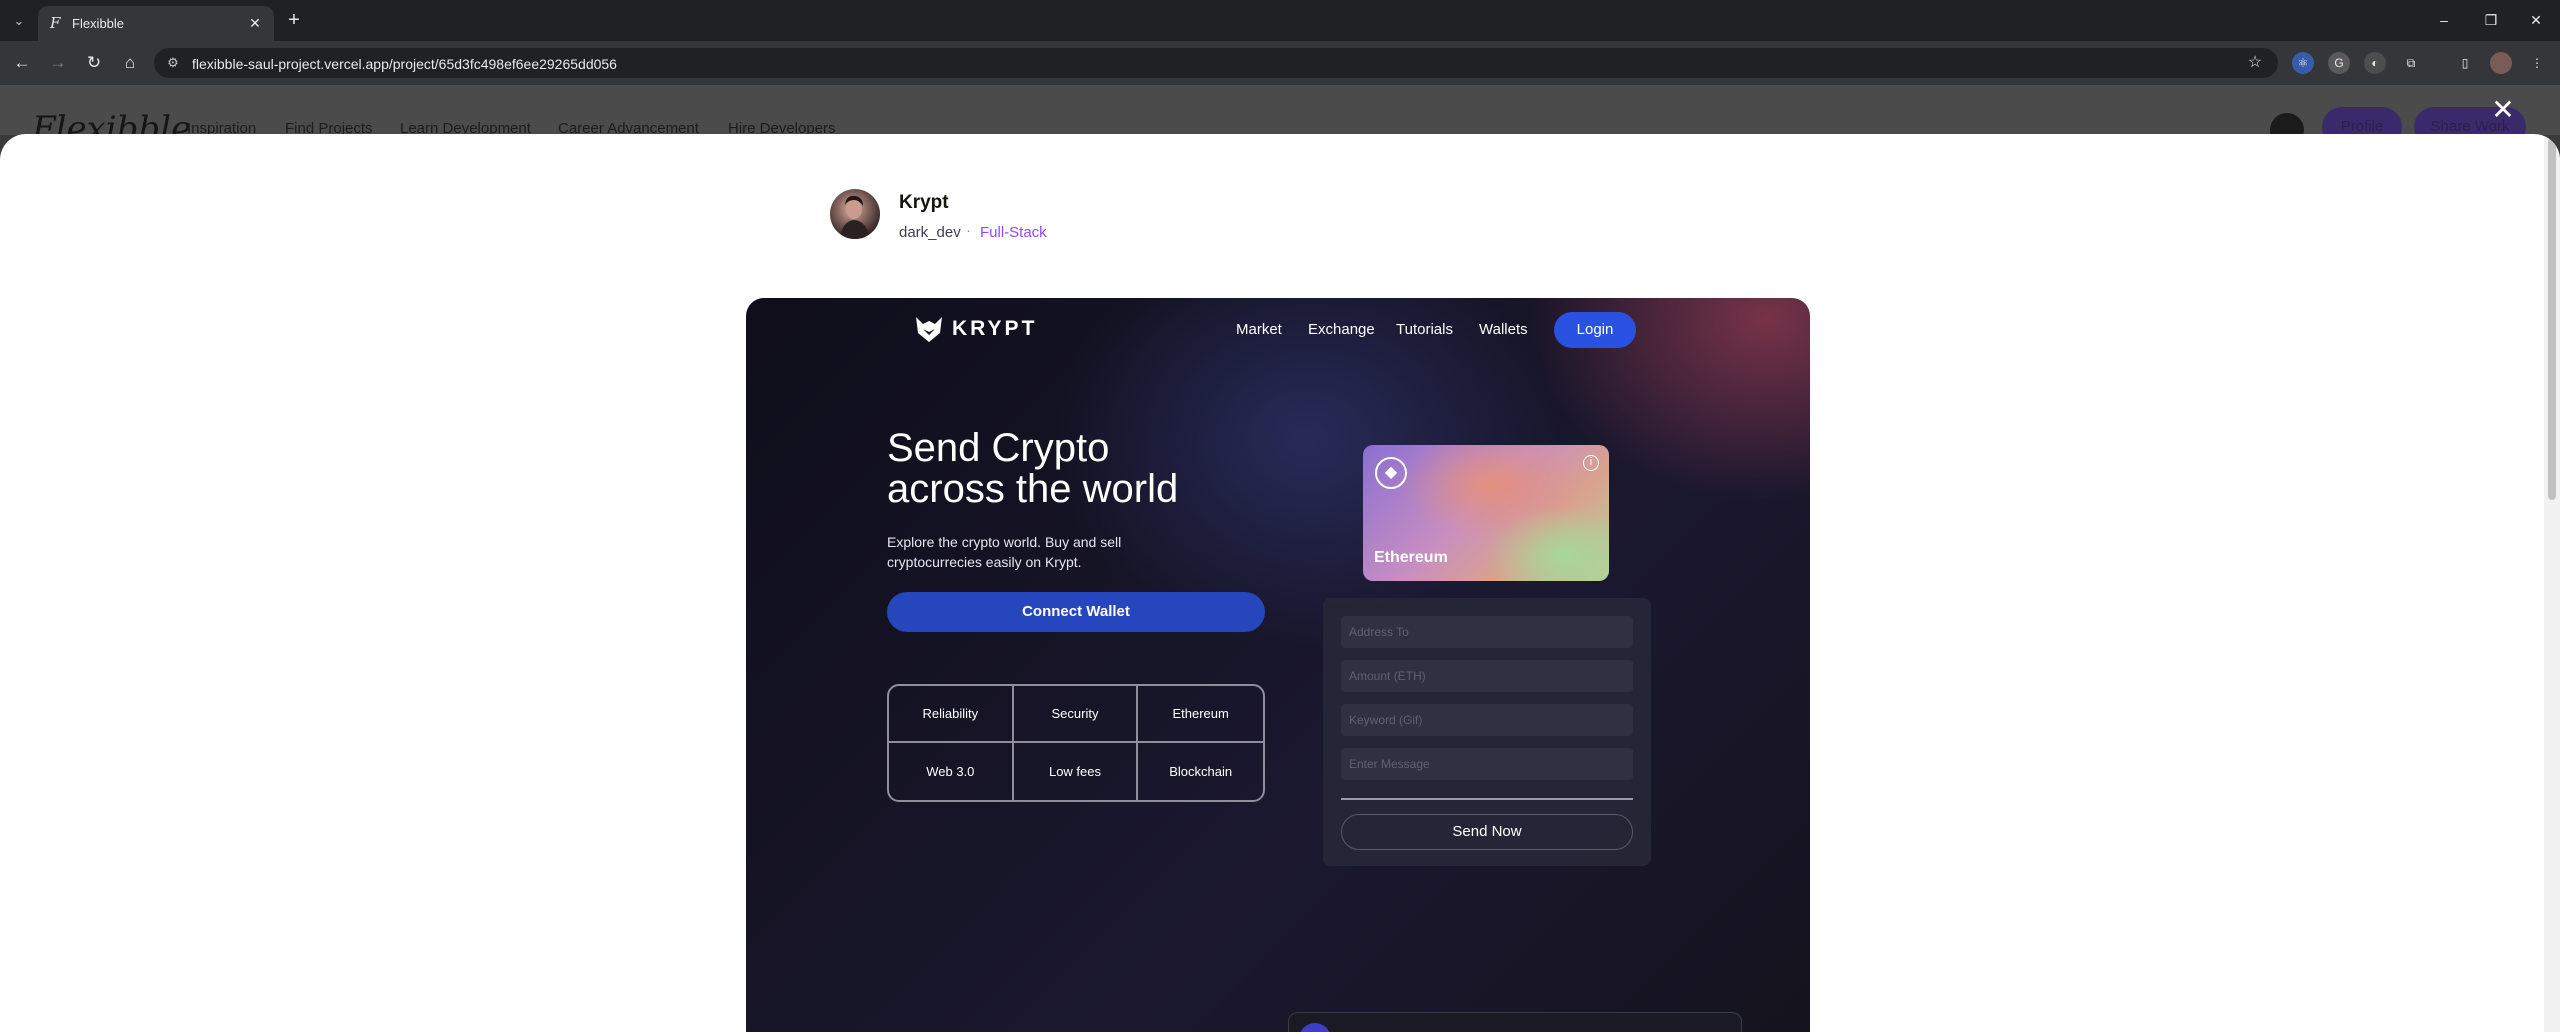 The height and width of the screenshot is (1032, 2560). I want to click on category-link: Full-Stack, so click(1013, 232).